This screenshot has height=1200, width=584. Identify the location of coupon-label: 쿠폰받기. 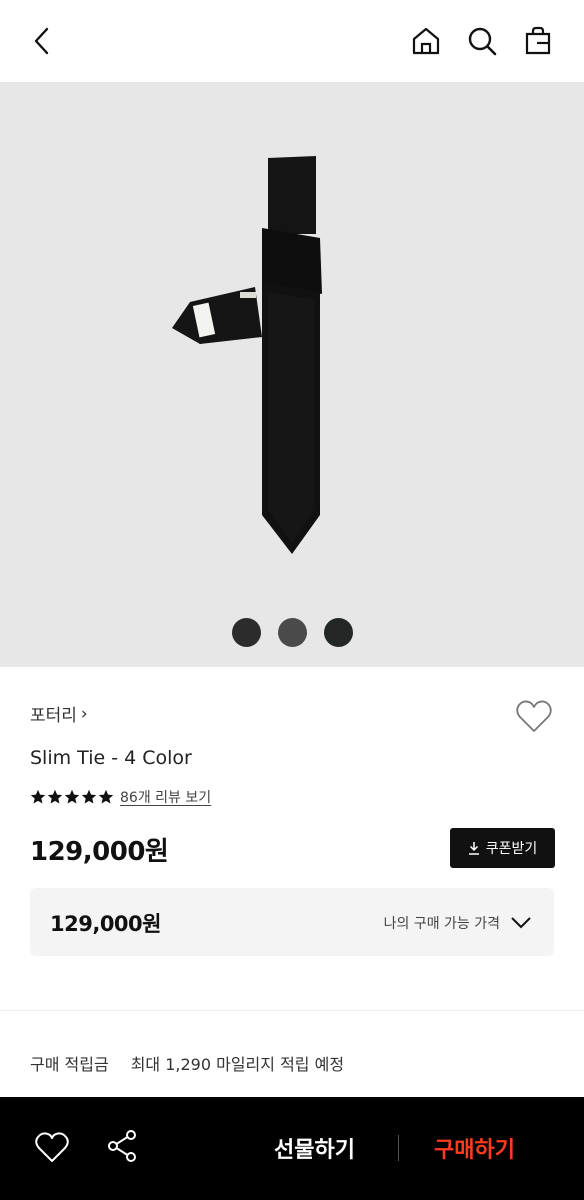
(511, 849).